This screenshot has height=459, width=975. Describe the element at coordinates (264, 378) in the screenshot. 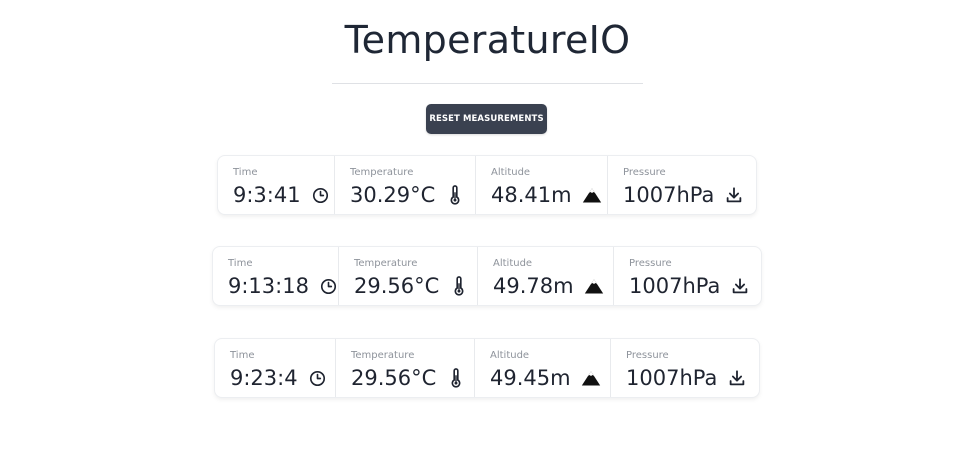

I see `time-value: 9:23:4` at that location.